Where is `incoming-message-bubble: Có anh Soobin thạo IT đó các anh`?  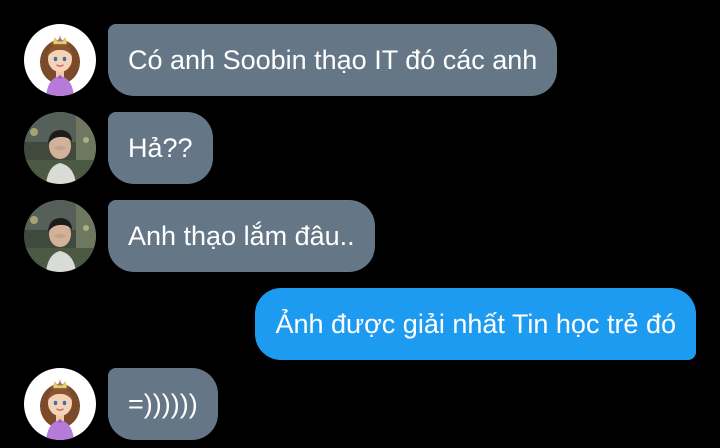 incoming-message-bubble: Có anh Soobin thạo IT đó các anh is located at coordinates (333, 60).